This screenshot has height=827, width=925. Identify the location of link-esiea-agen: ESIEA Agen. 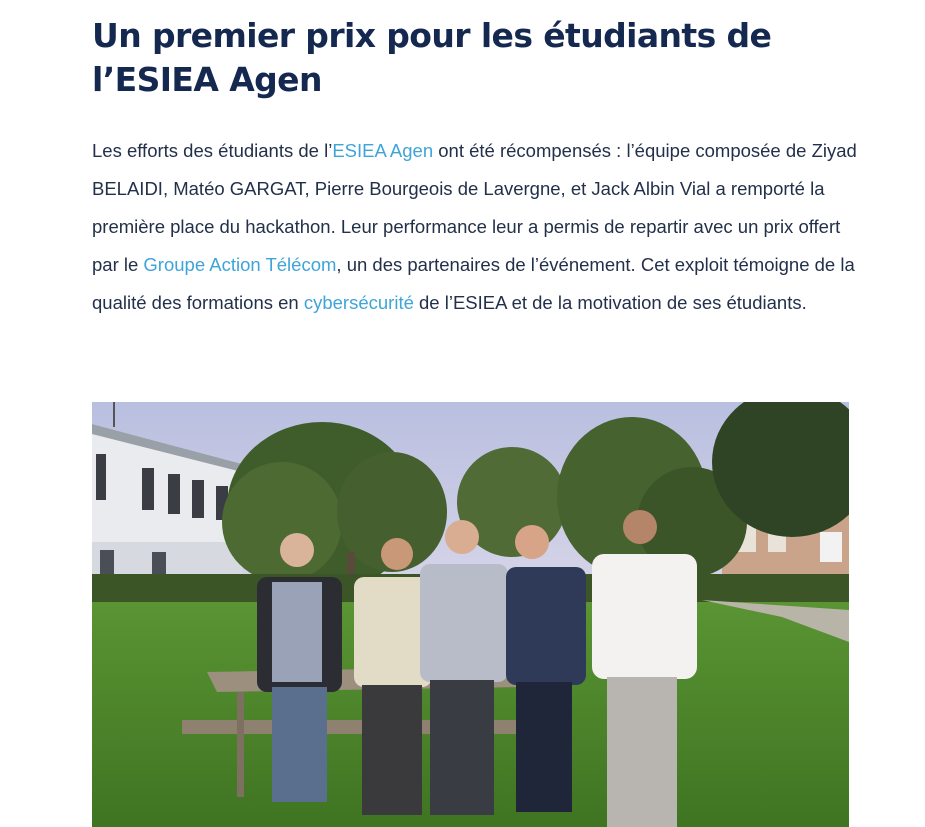
(382, 150).